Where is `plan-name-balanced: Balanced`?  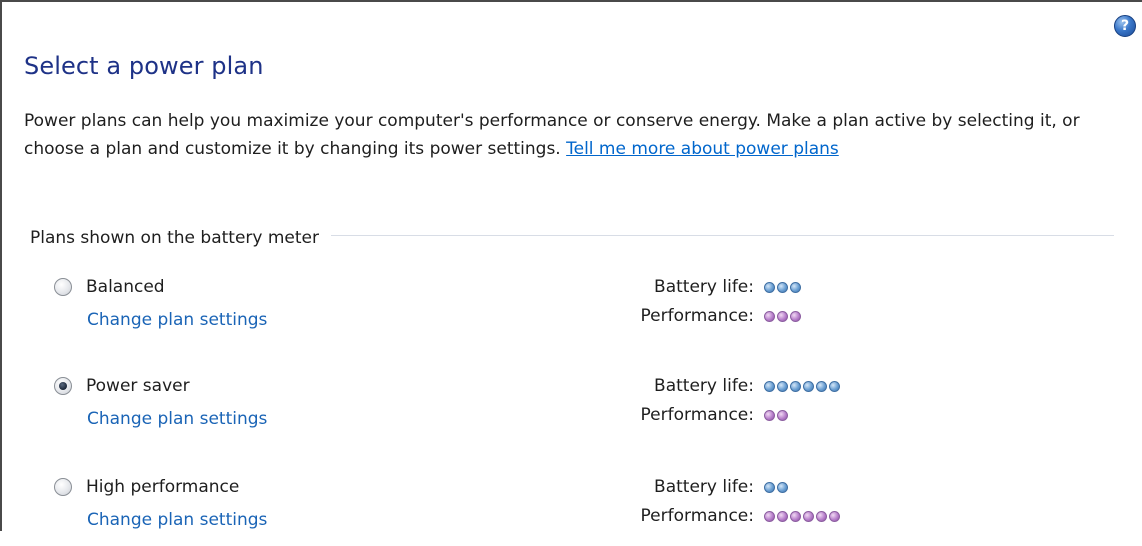 plan-name-balanced: Balanced is located at coordinates (125, 287).